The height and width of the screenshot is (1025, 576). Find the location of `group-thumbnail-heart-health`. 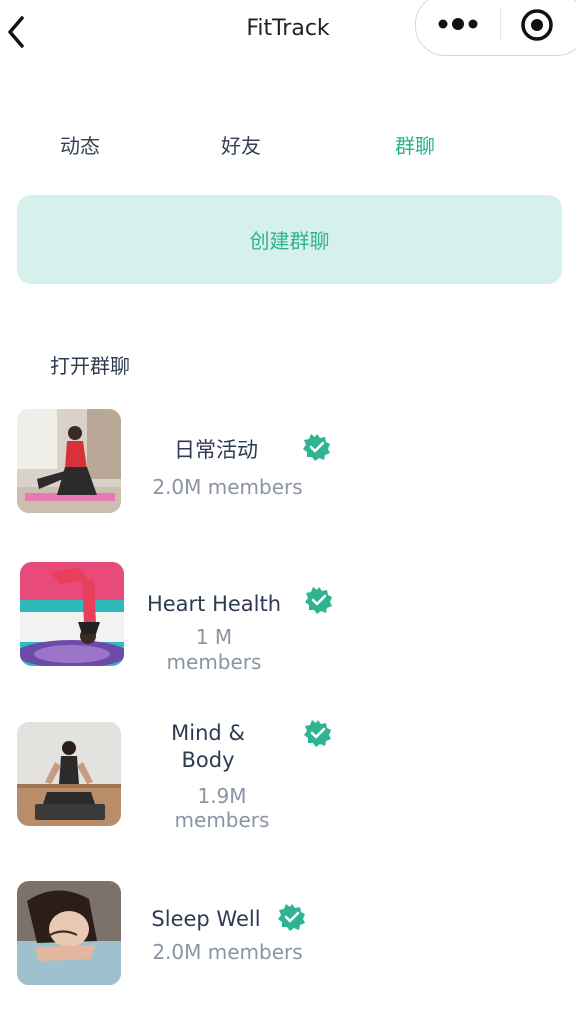

group-thumbnail-heart-health is located at coordinates (72, 614).